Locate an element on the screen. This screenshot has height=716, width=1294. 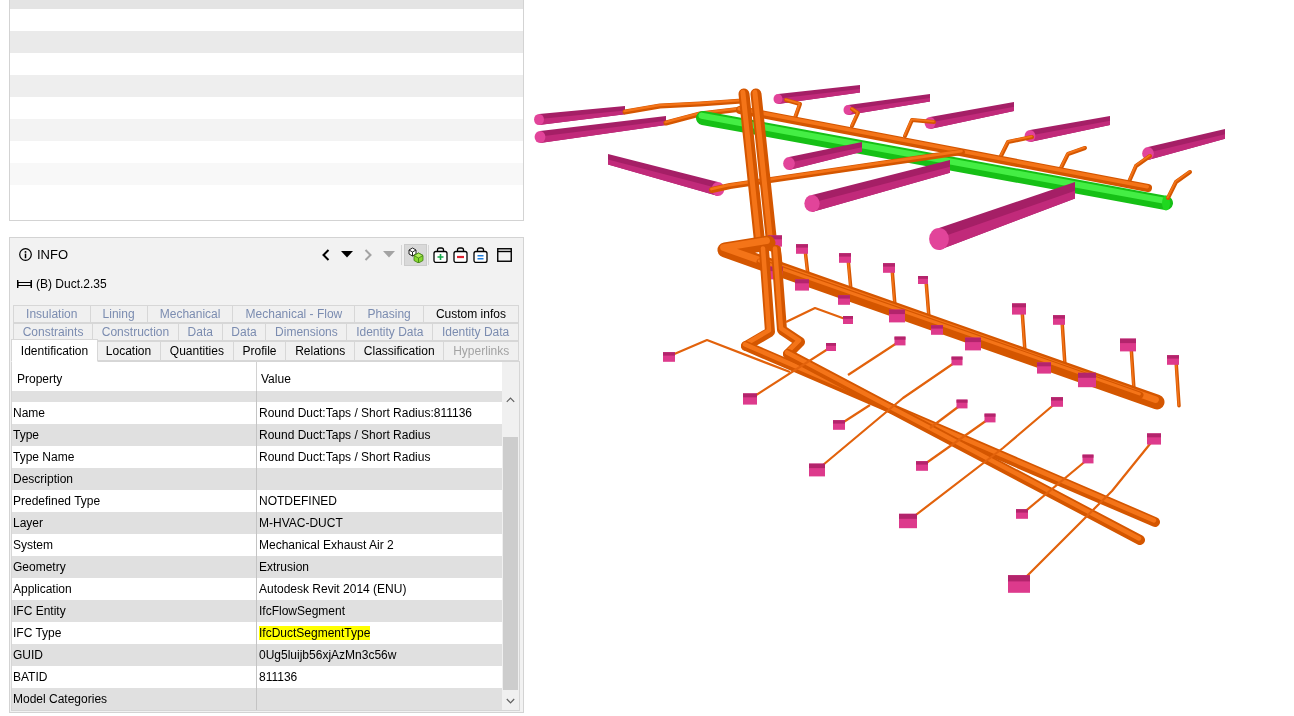
column-header: Value is located at coordinates (379, 376).